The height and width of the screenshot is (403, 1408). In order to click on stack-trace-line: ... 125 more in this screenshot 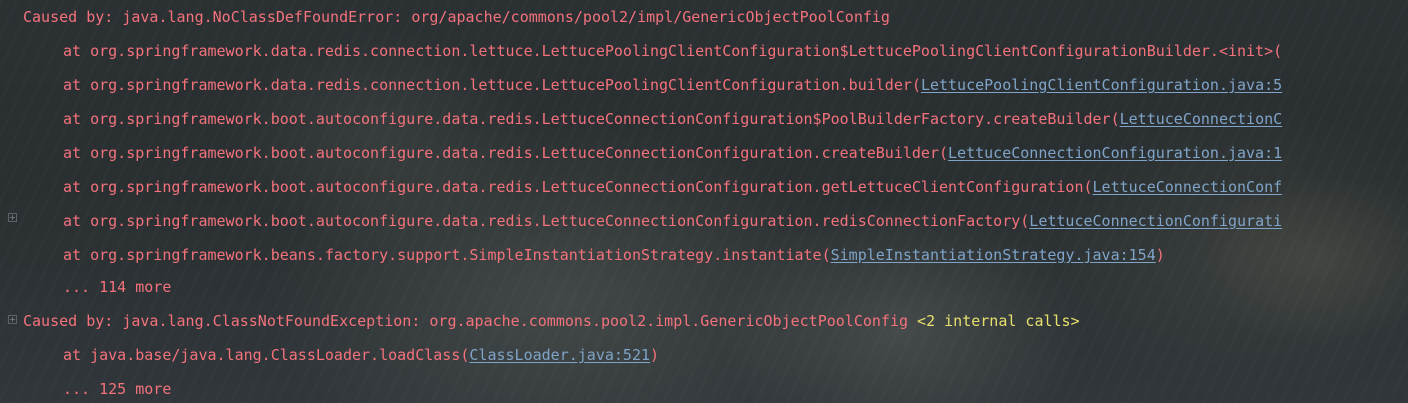, I will do `click(85, 387)`.